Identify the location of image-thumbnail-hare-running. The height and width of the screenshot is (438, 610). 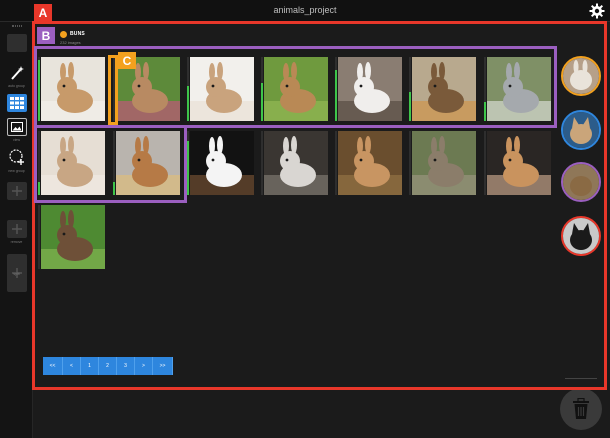
(73, 237).